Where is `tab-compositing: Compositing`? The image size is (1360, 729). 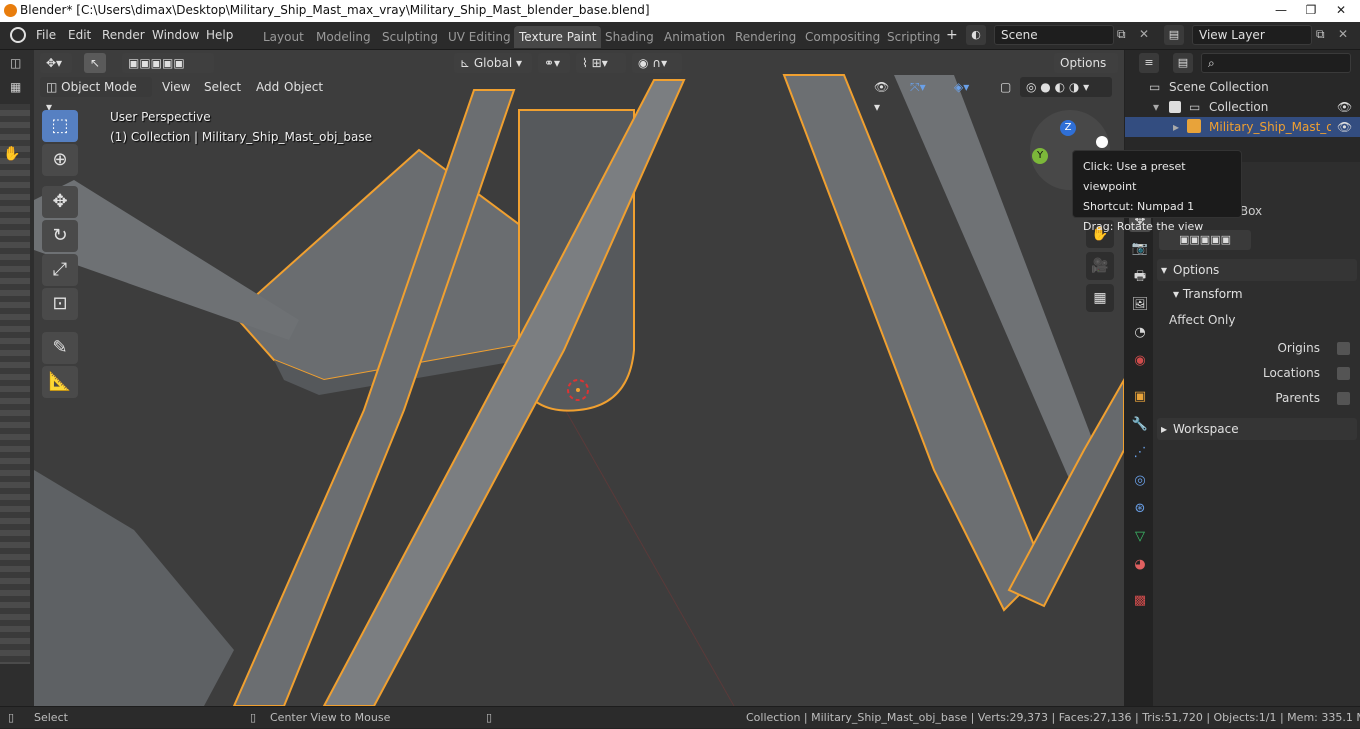 tab-compositing: Compositing is located at coordinates (842, 37).